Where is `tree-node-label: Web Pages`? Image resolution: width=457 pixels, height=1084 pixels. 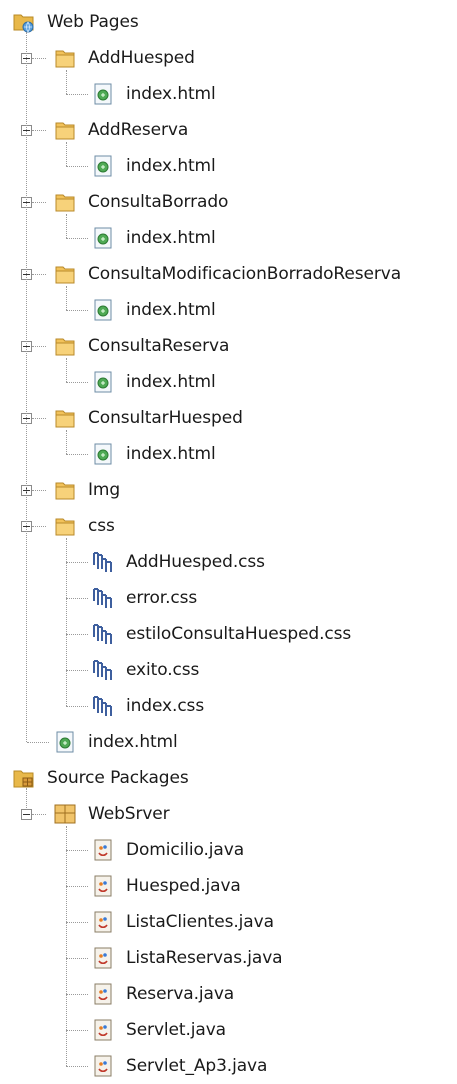 tree-node-label: Web Pages is located at coordinates (93, 22).